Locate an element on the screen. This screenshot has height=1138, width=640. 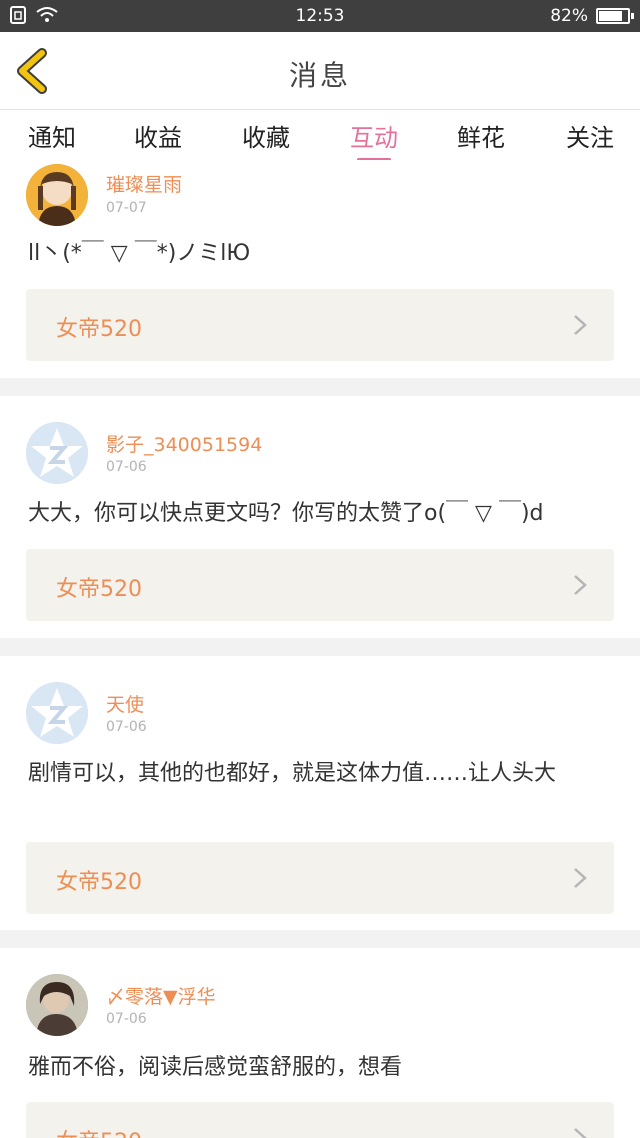
tab-label: 收藏 is located at coordinates (266, 138).